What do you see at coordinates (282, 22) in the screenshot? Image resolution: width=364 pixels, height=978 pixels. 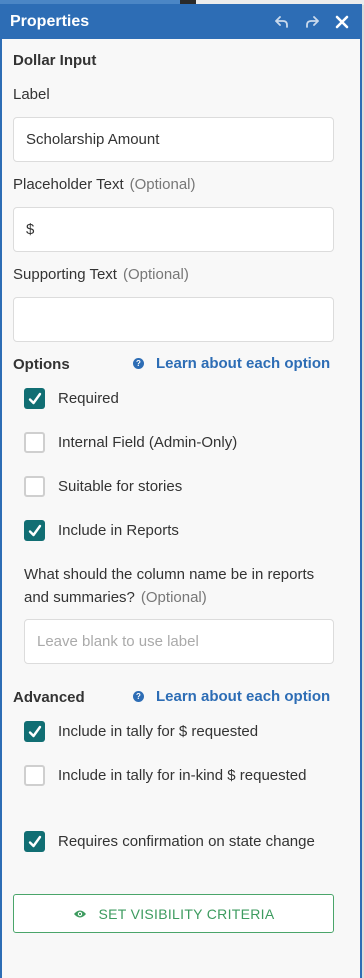 I see `undo-icon` at bounding box center [282, 22].